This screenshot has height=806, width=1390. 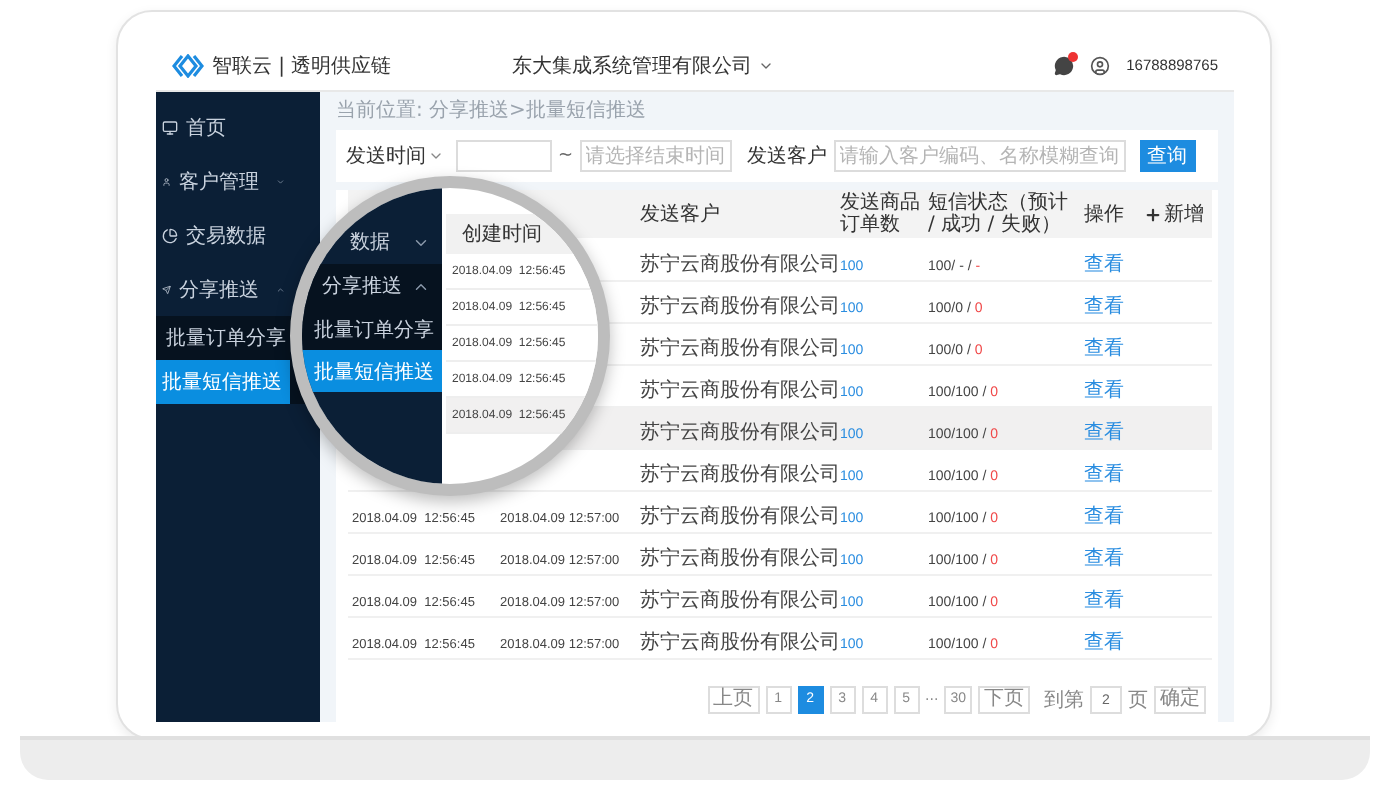 I want to click on company-switcher: 东大集成系统管理有限公司, so click(x=783, y=65).